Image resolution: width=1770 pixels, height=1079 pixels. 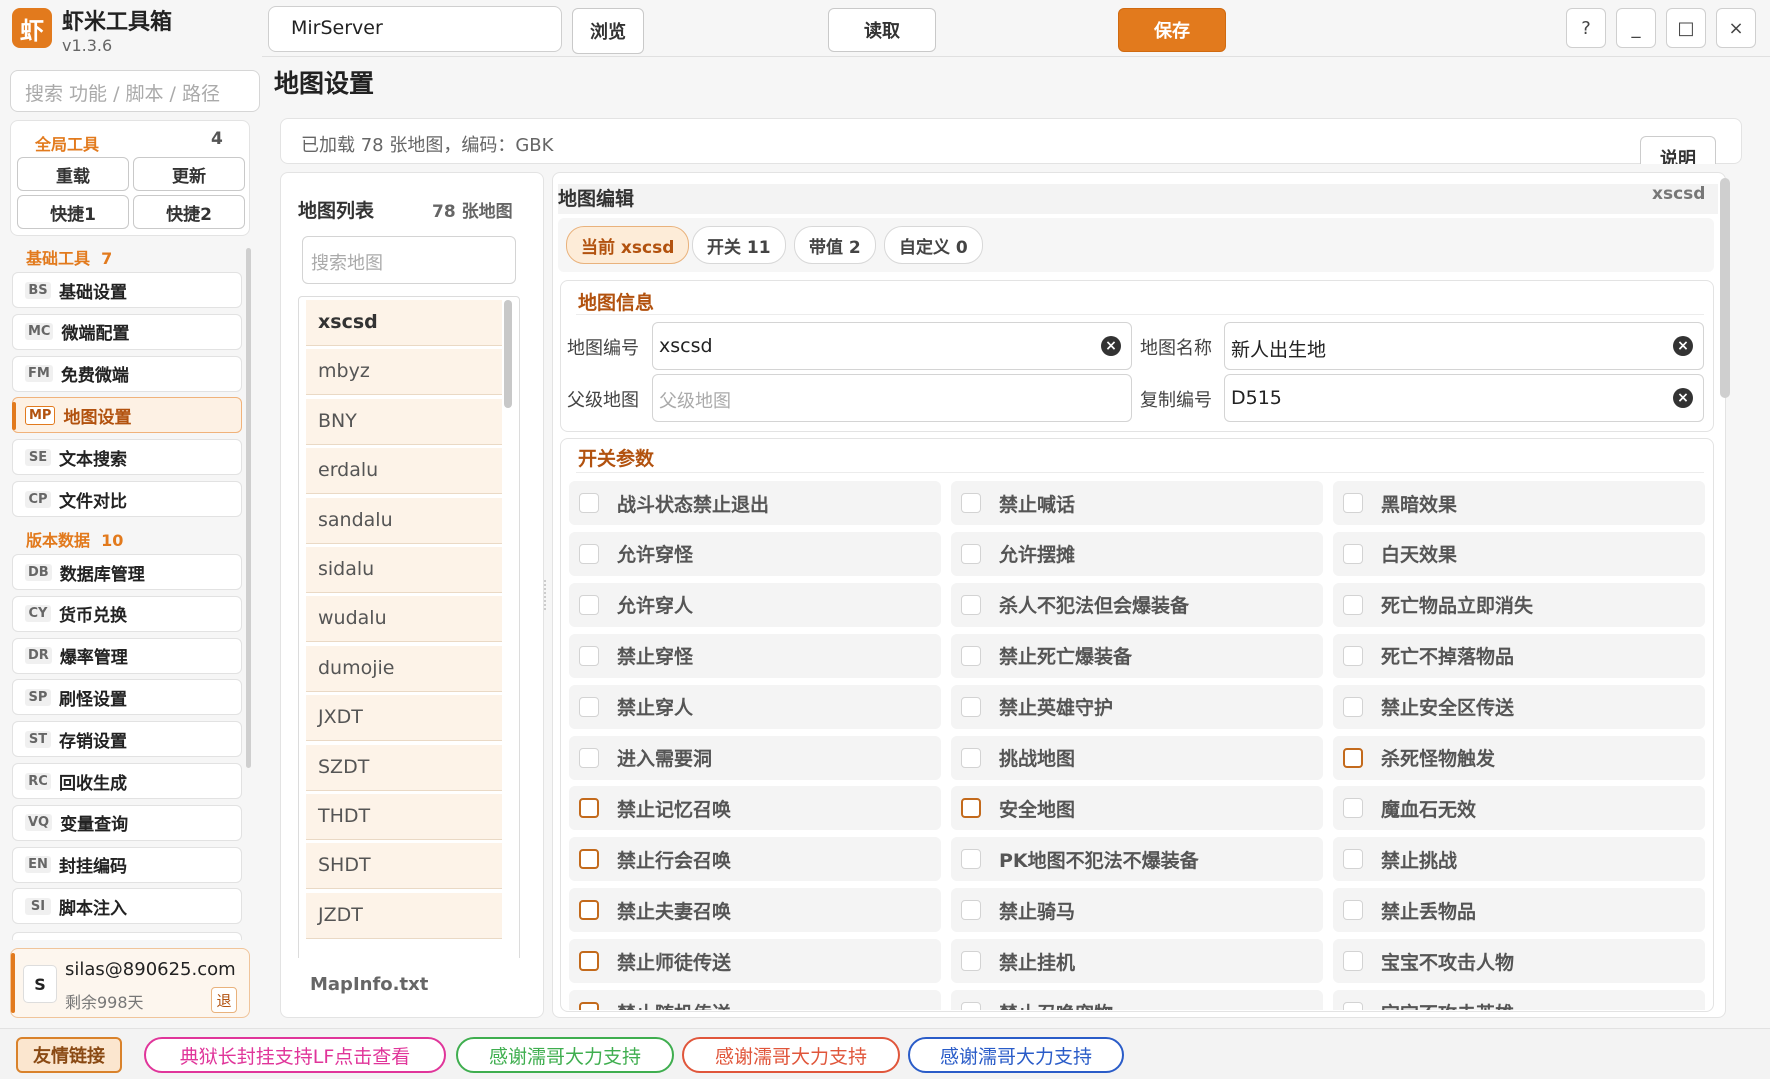 I want to click on switch-option: 战斗状态禁止退出, so click(x=755, y=503).